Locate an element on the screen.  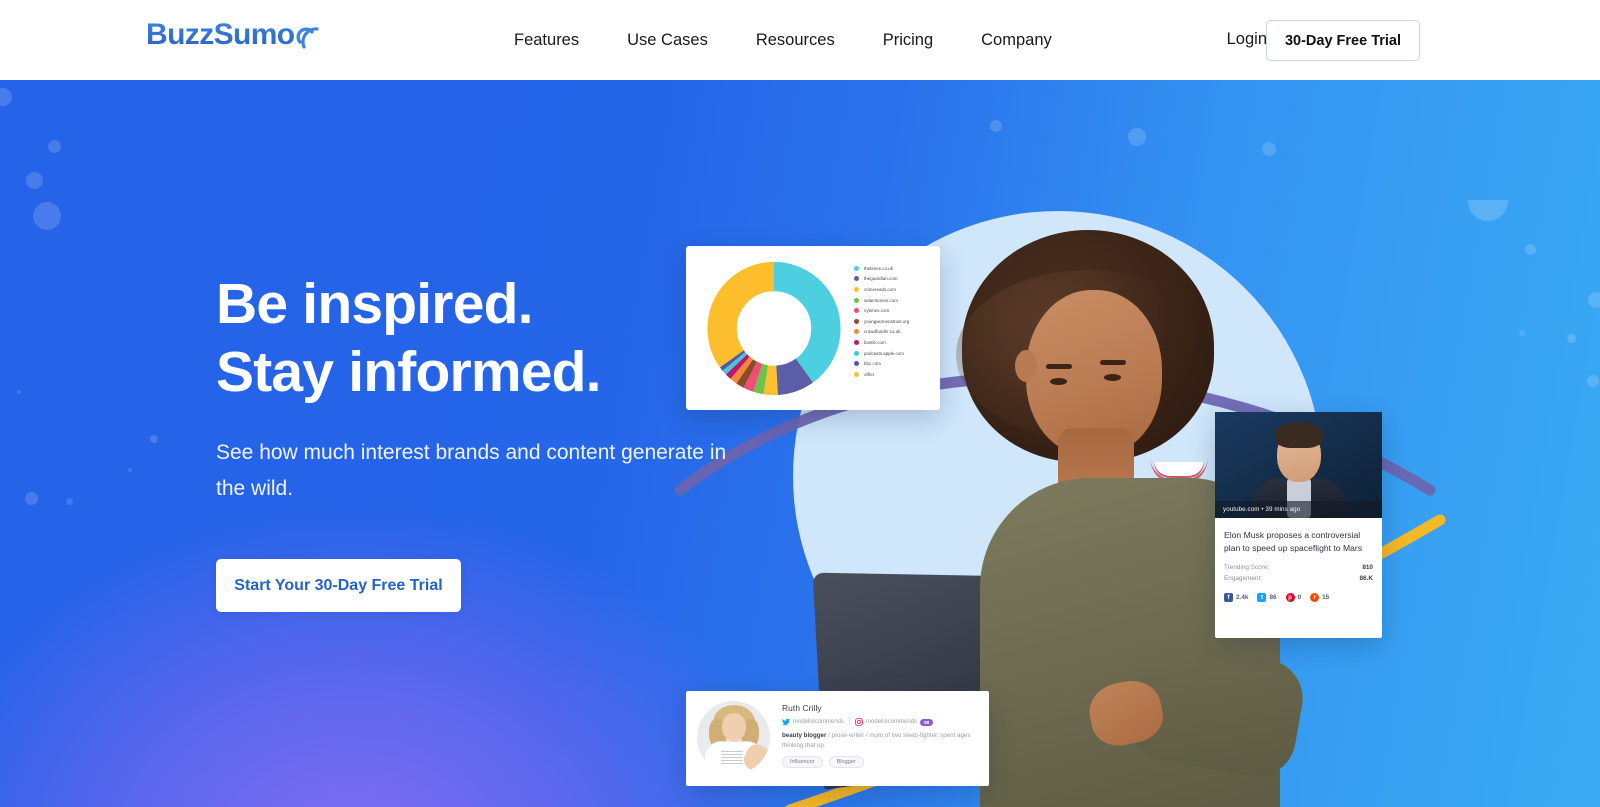
legend-item: thetimes.co.uk is located at coordinates (896, 268).